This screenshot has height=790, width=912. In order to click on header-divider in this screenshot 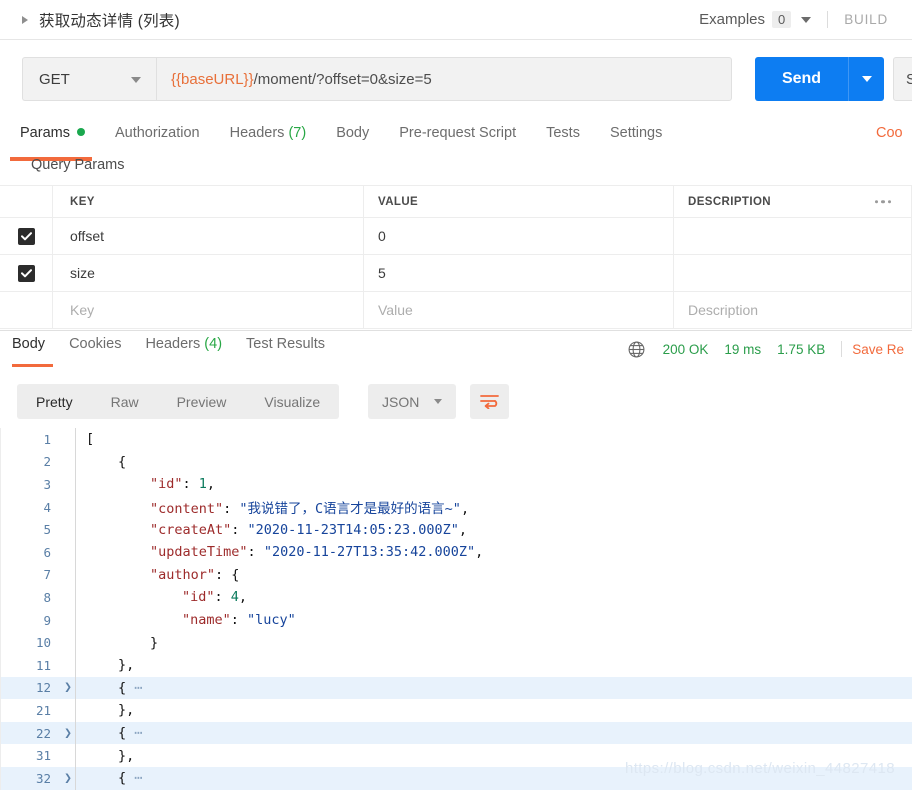, I will do `click(828, 19)`.